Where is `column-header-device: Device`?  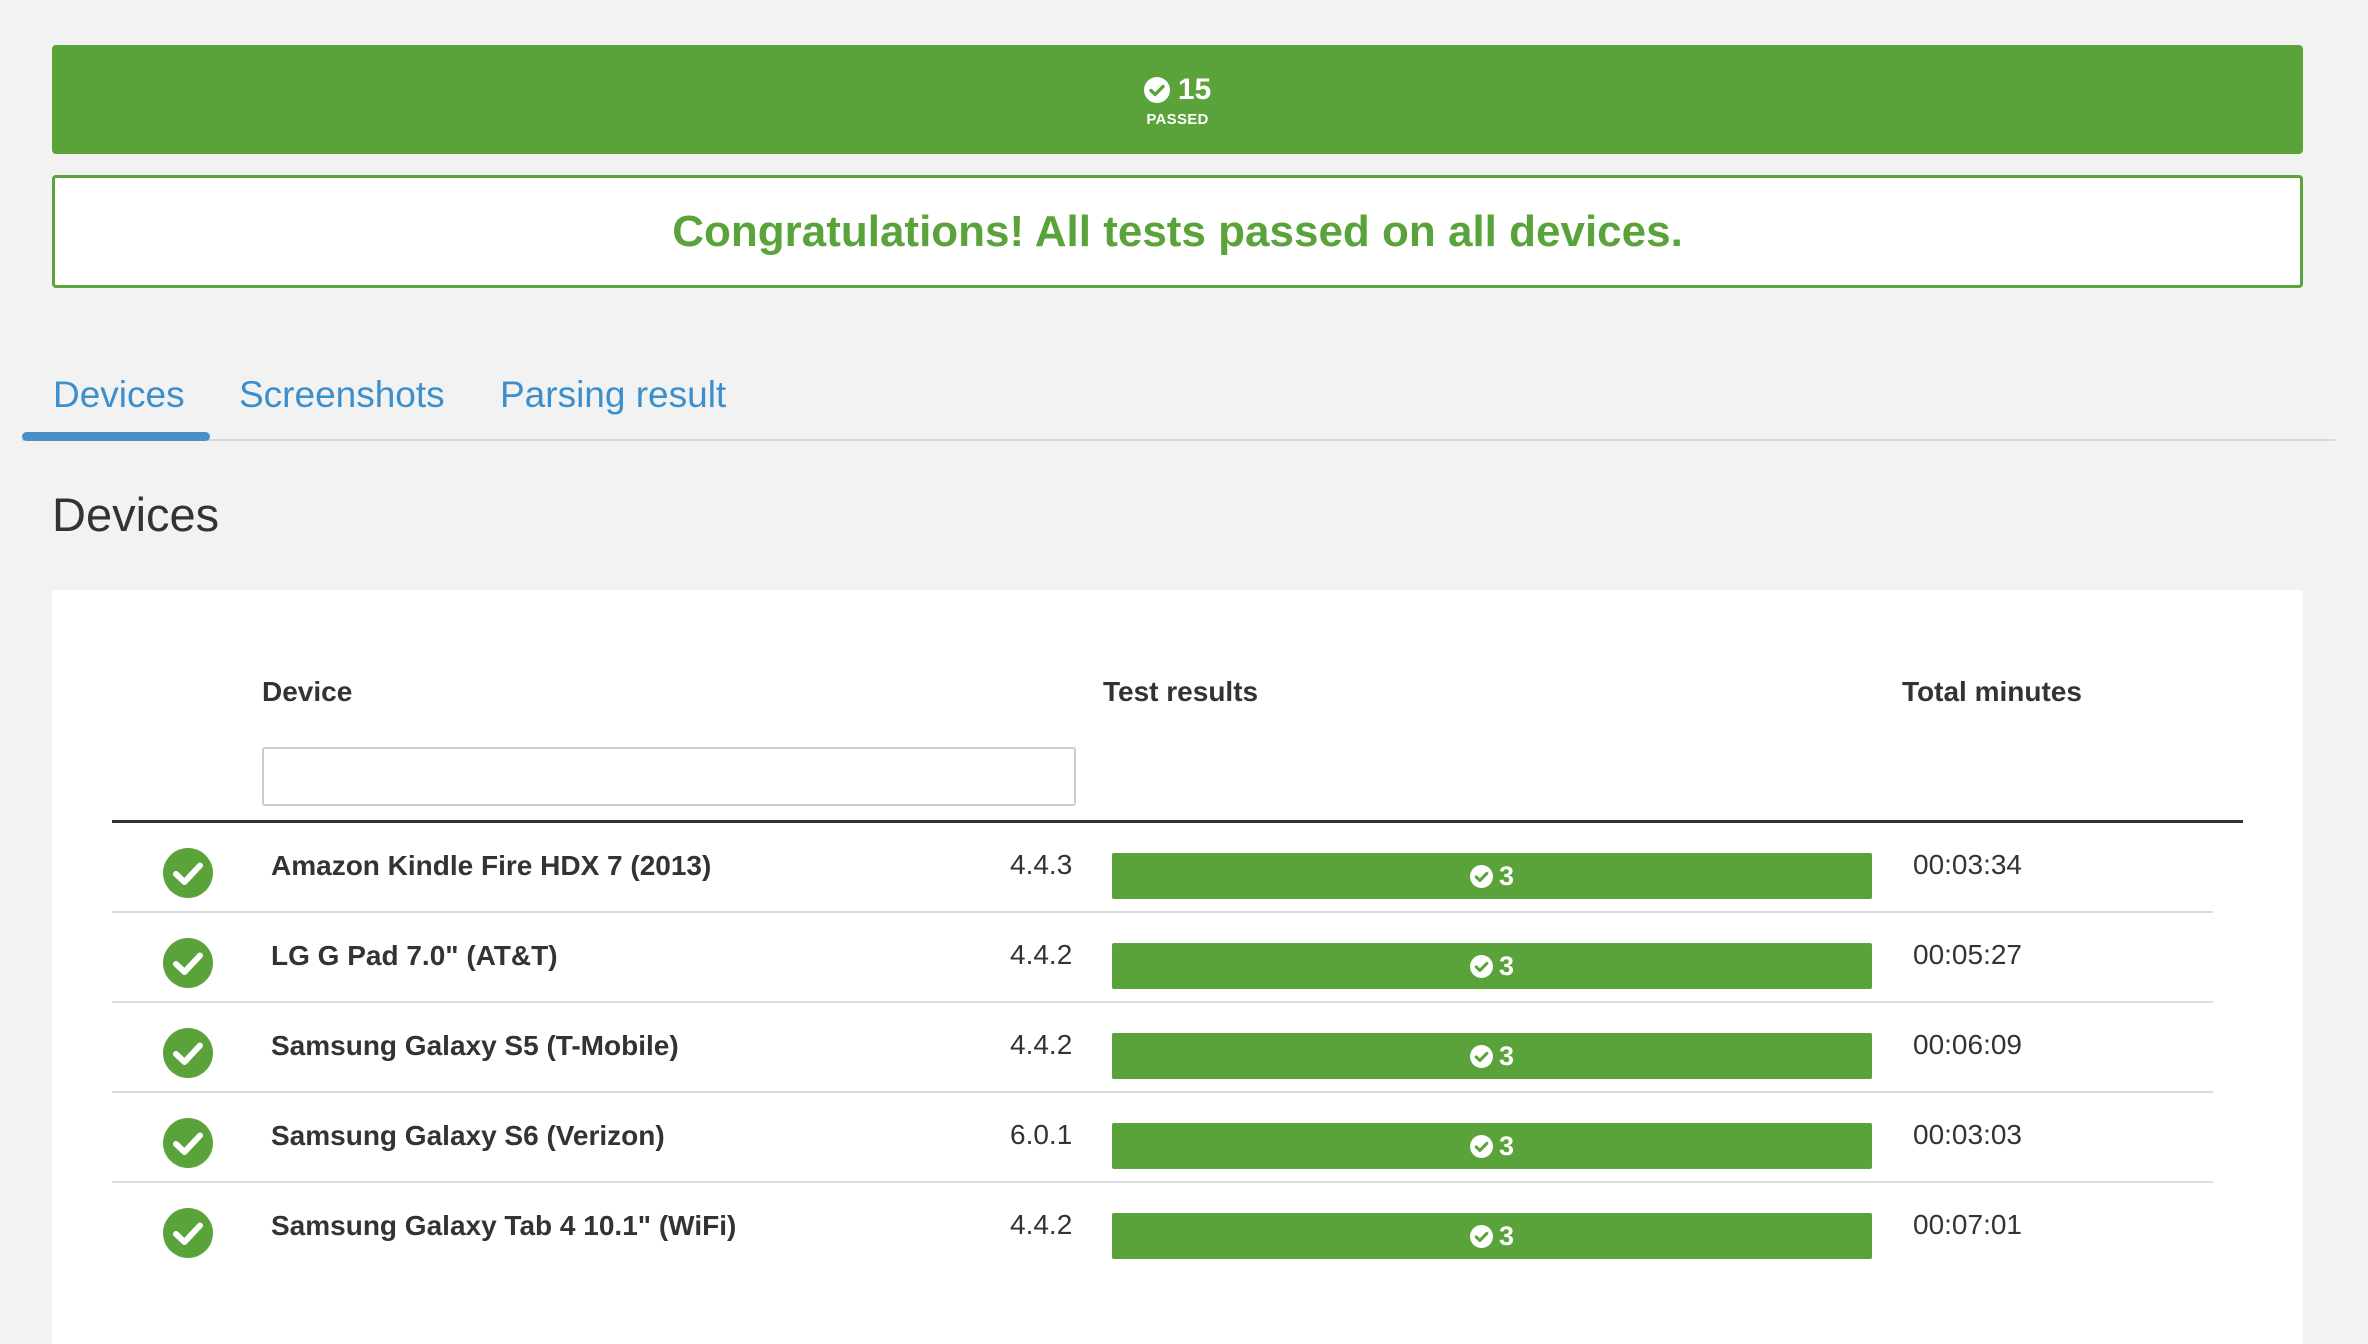
column-header-device: Device is located at coordinates (307, 692).